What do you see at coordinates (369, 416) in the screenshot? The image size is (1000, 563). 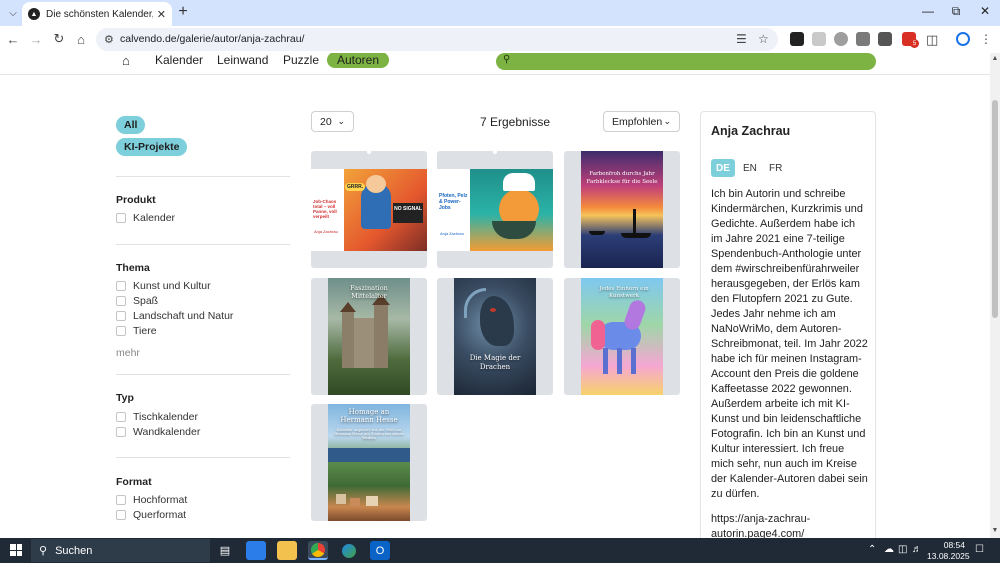 I see `poster-title: Homage an Hermann Hesse` at bounding box center [369, 416].